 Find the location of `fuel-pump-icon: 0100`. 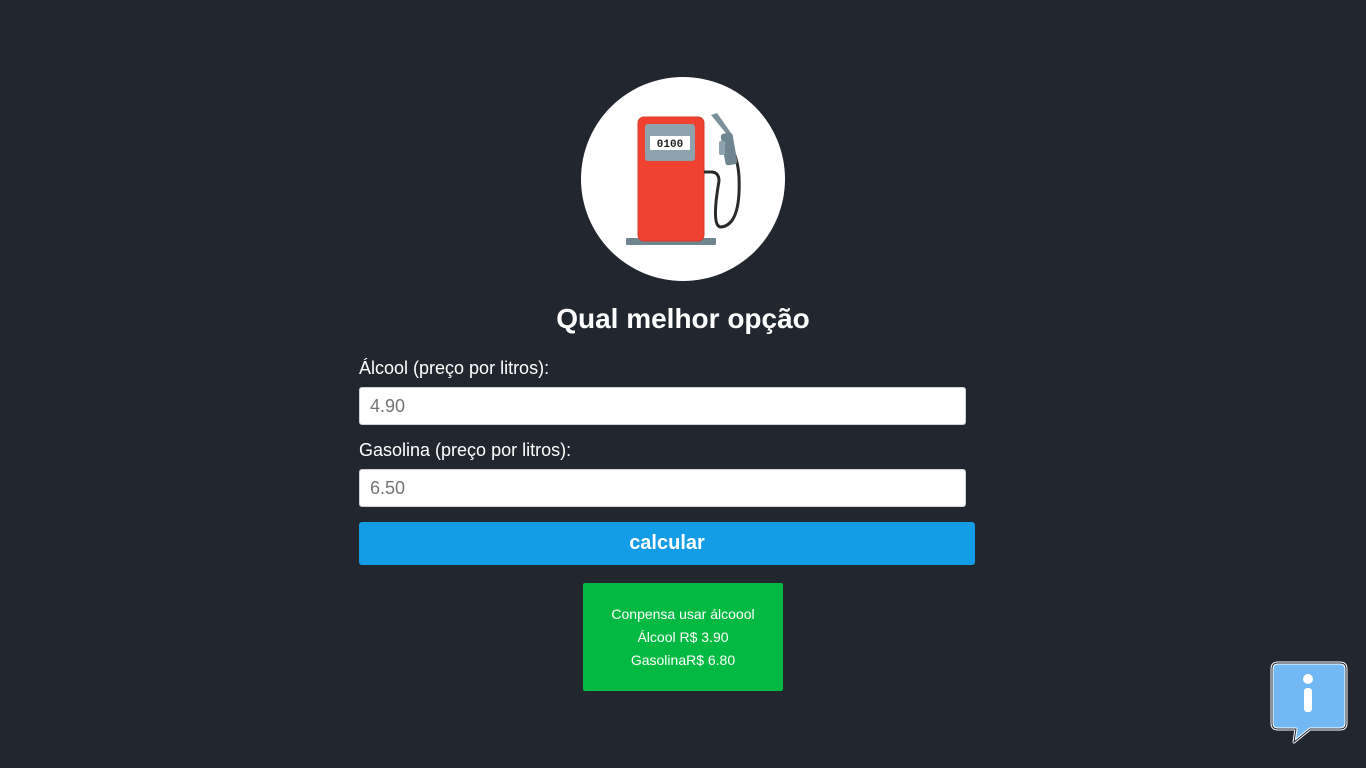

fuel-pump-icon: 0100 is located at coordinates (683, 179).